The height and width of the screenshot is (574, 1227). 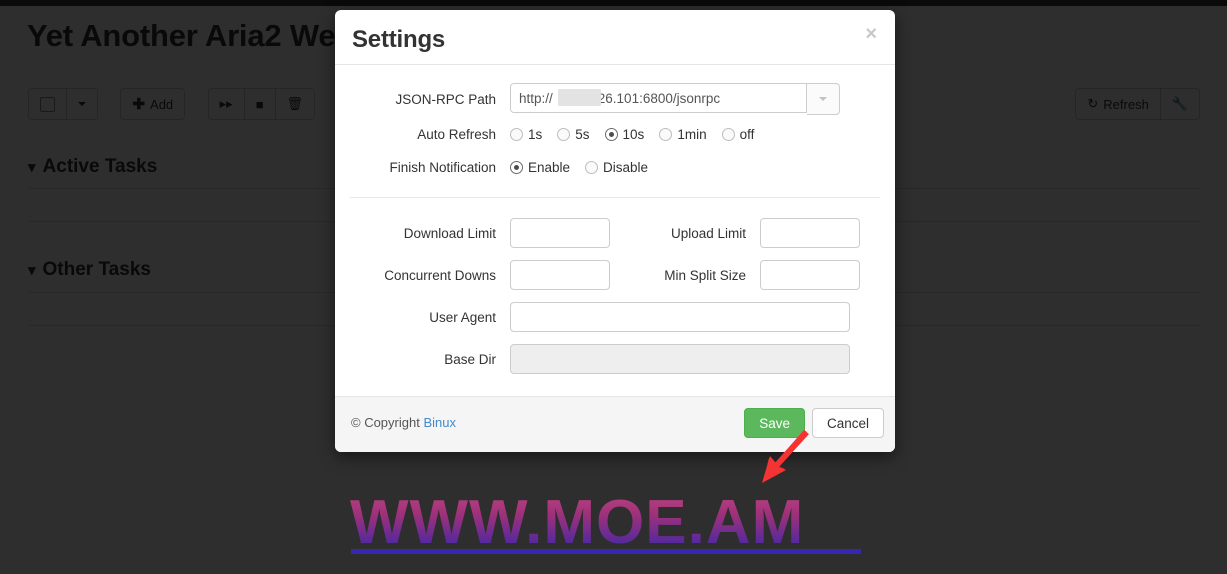 What do you see at coordinates (526, 134) in the screenshot?
I see `auto-refresh-option-1s: 1s` at bounding box center [526, 134].